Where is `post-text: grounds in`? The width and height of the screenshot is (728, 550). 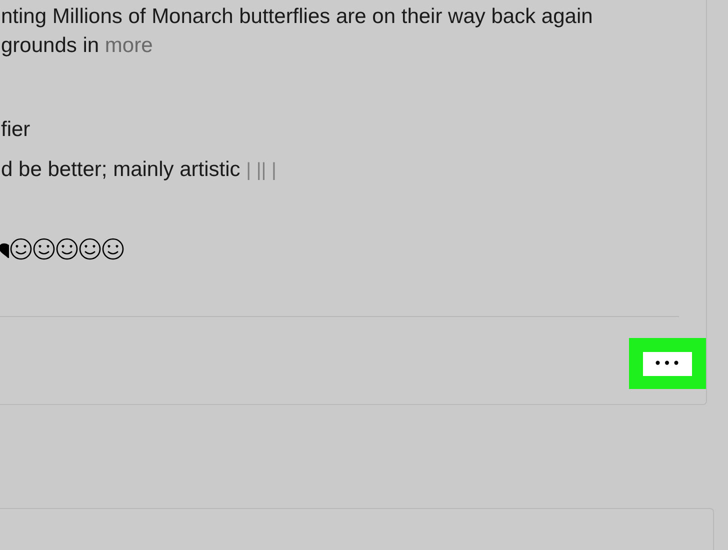 post-text: grounds in is located at coordinates (50, 45).